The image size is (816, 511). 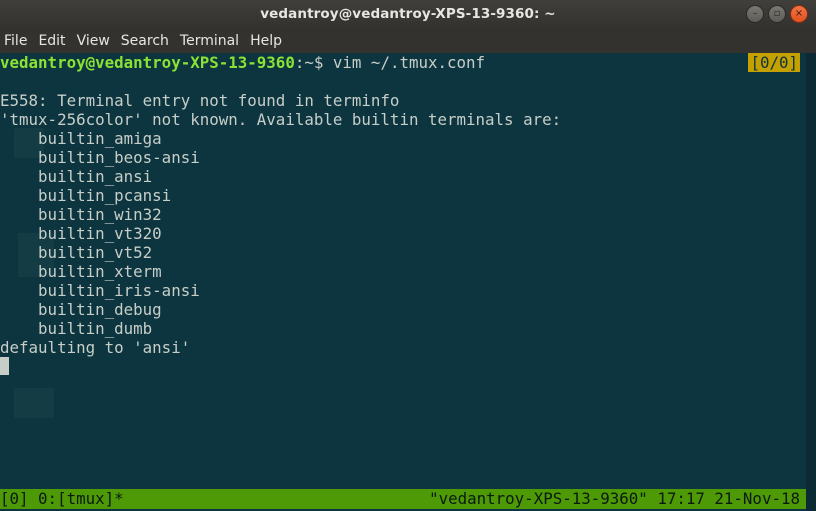 I want to click on title-bar: vedantroy@vedantroy-XPS-13-9360: ~ – ▫ ×, so click(x=408, y=14).